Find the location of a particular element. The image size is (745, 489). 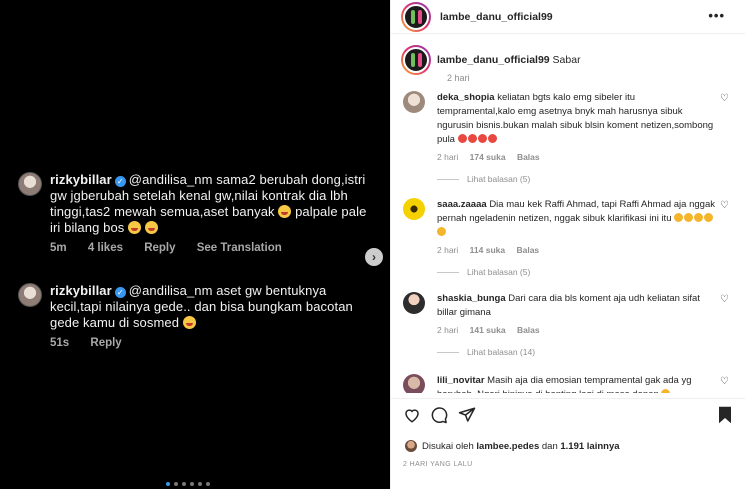

laugh-emoji-icon is located at coordinates (151, 227).